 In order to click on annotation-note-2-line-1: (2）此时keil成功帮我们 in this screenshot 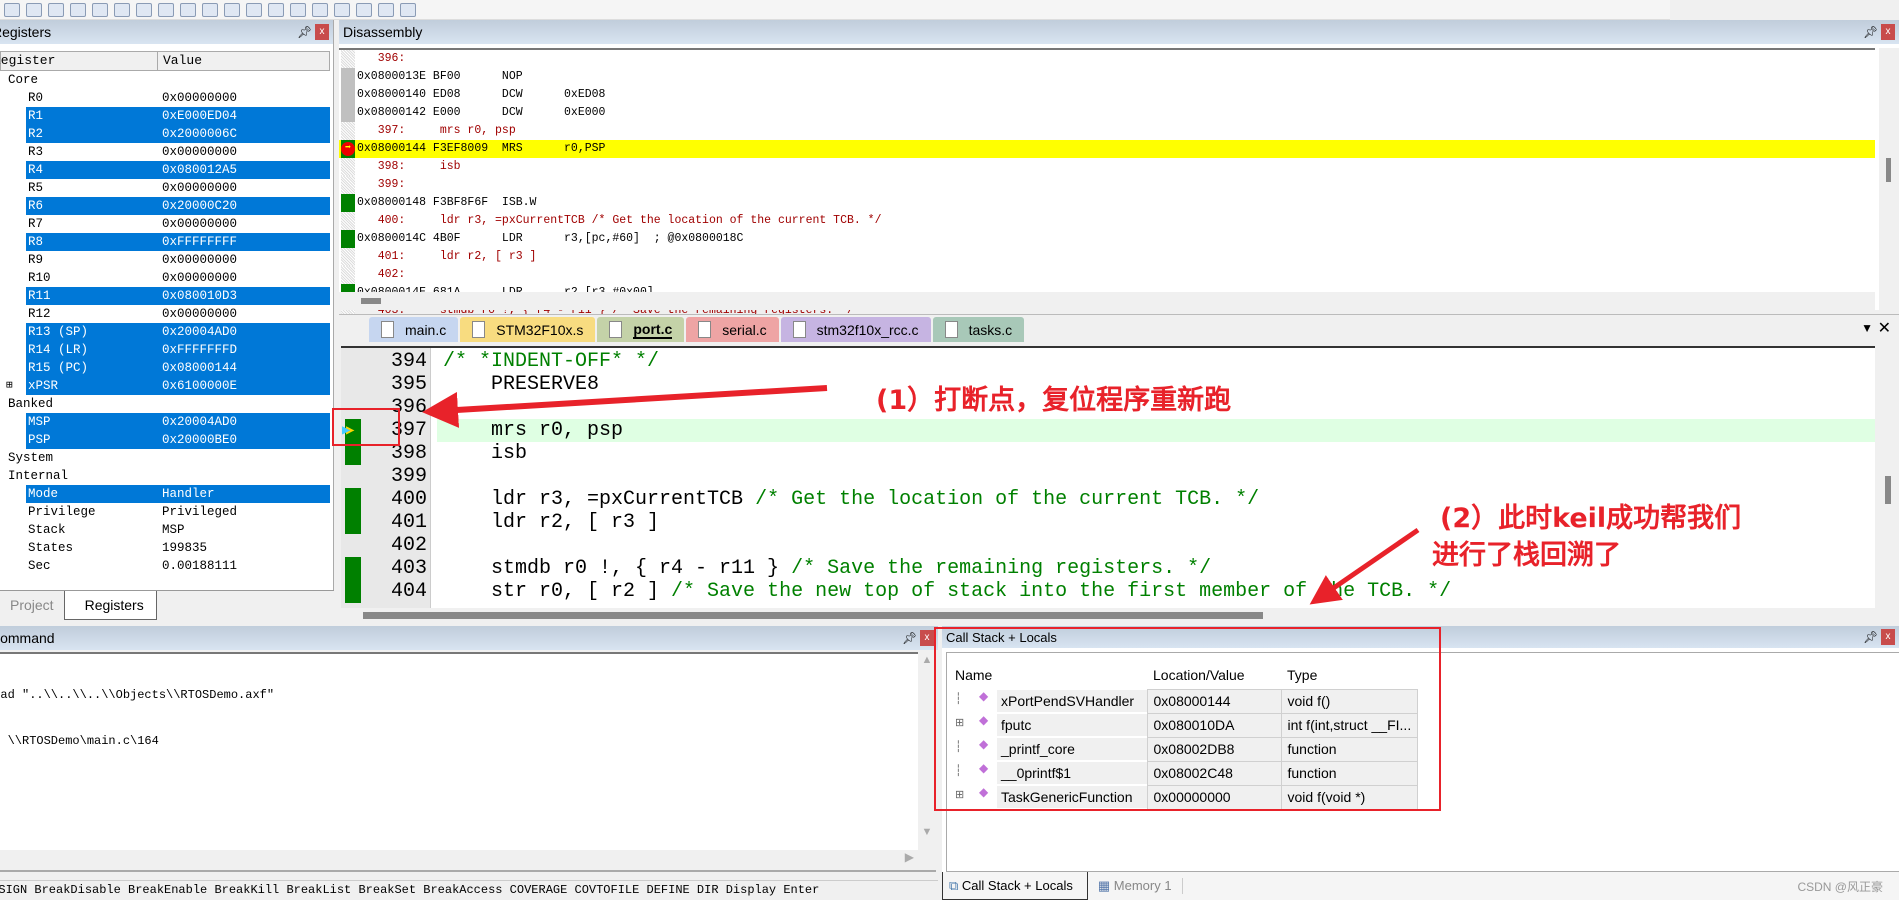, I will do `click(1591, 518)`.